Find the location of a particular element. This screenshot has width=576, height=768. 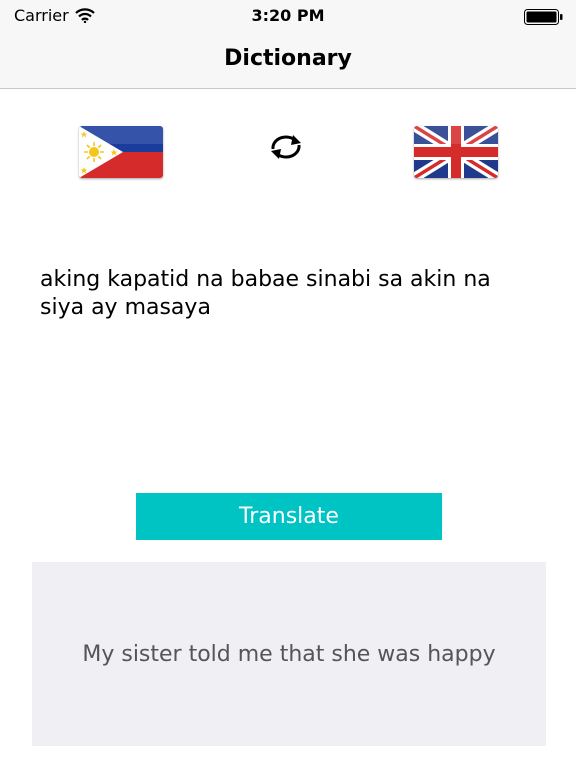

uk-flag-icon is located at coordinates (456, 152).